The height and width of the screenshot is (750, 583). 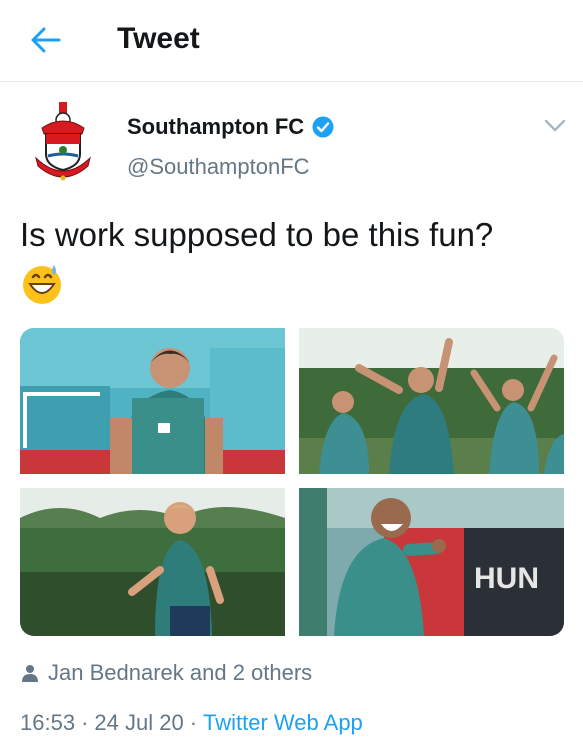 I want to click on chevron-down-icon, so click(x=555, y=126).